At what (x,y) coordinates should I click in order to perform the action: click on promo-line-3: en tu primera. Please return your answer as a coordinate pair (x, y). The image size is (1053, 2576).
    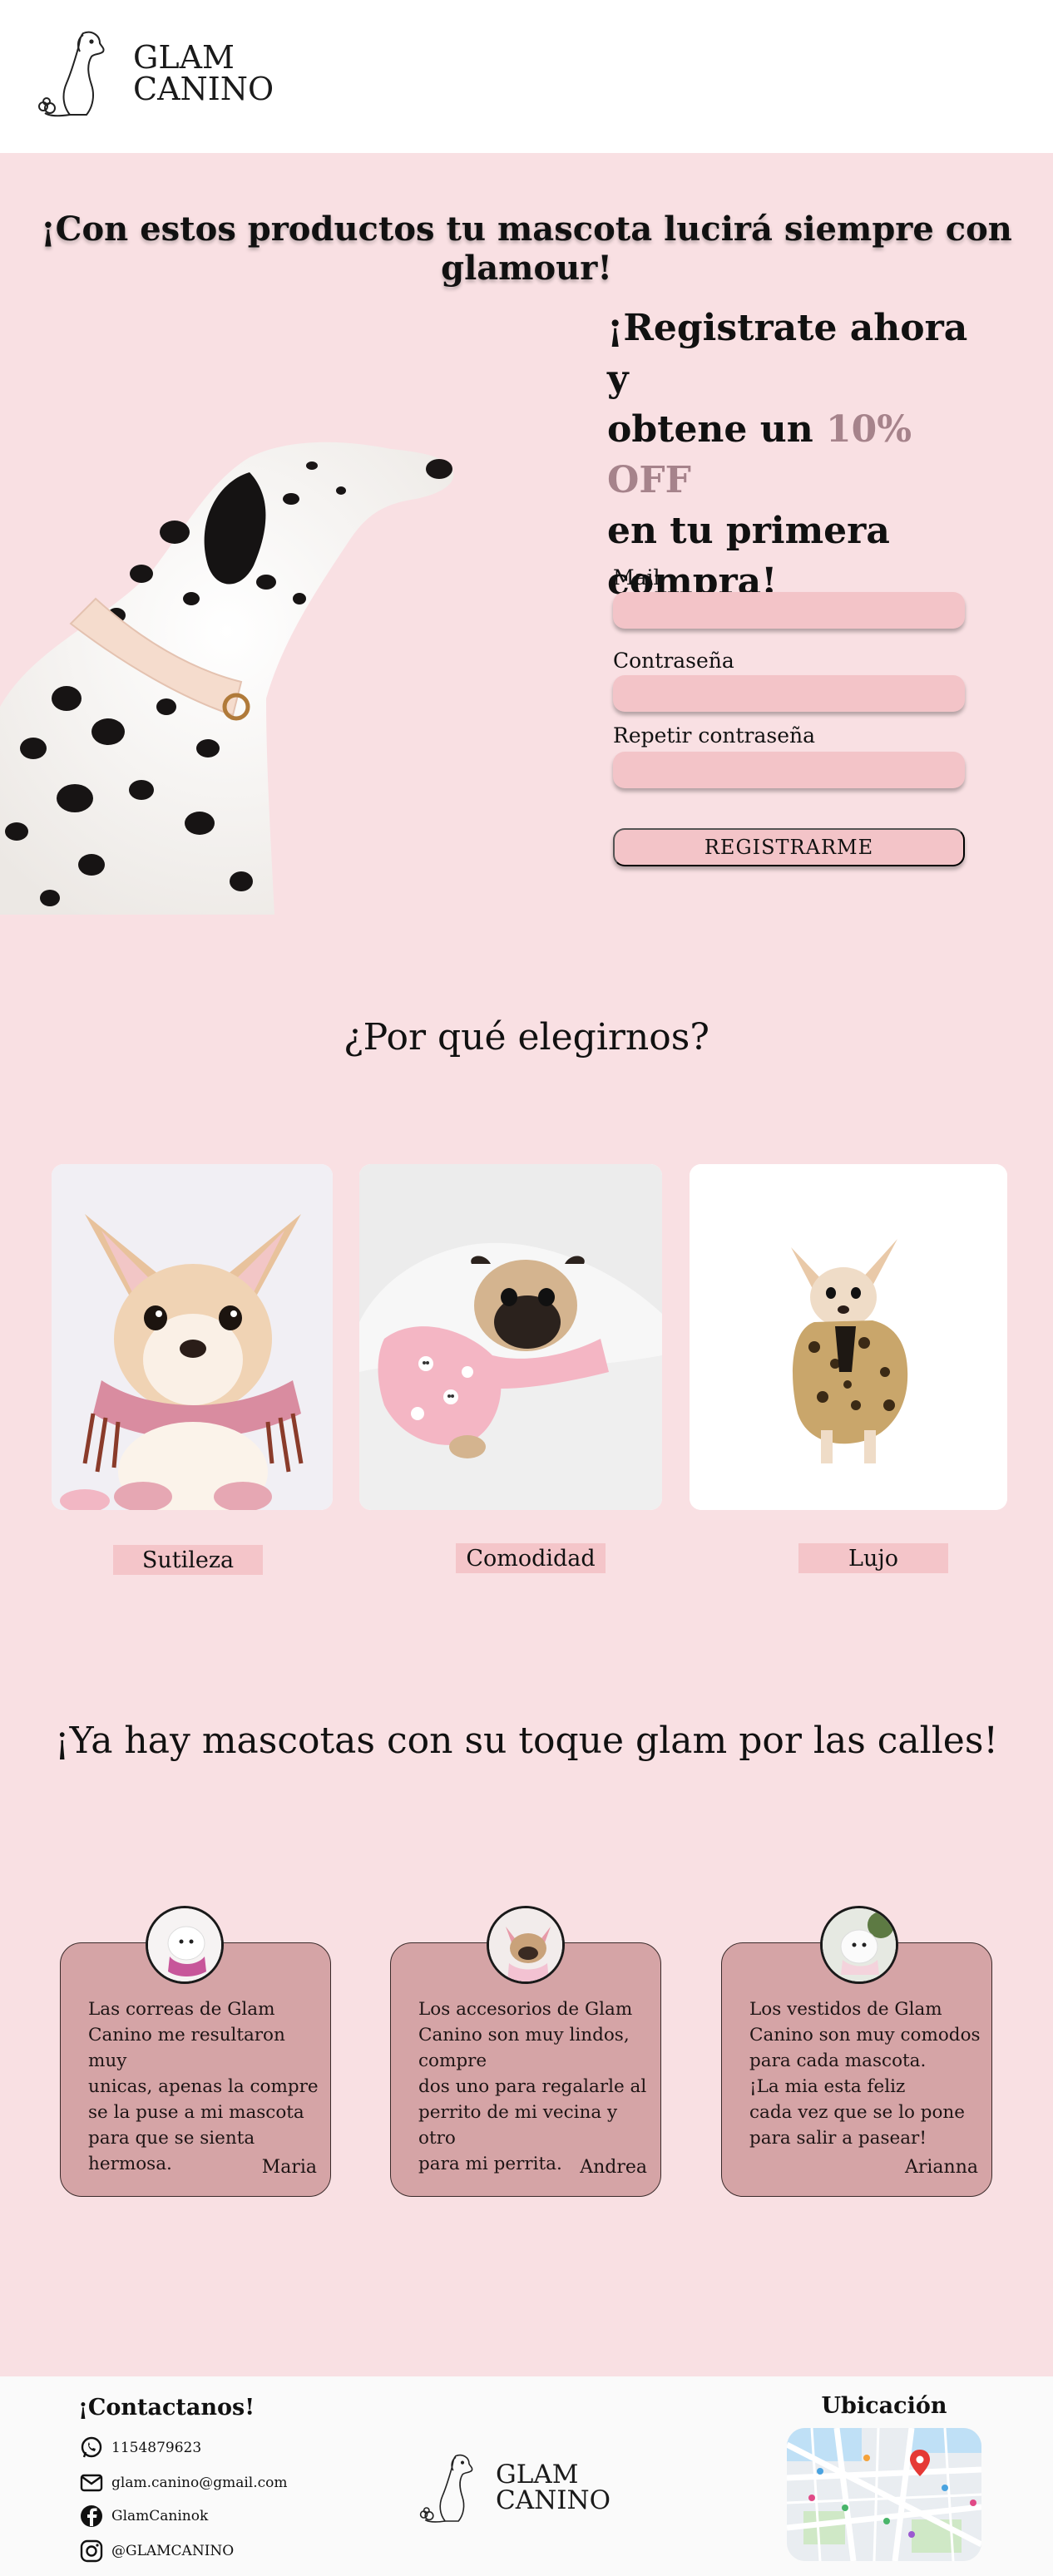
    Looking at the image, I should click on (749, 531).